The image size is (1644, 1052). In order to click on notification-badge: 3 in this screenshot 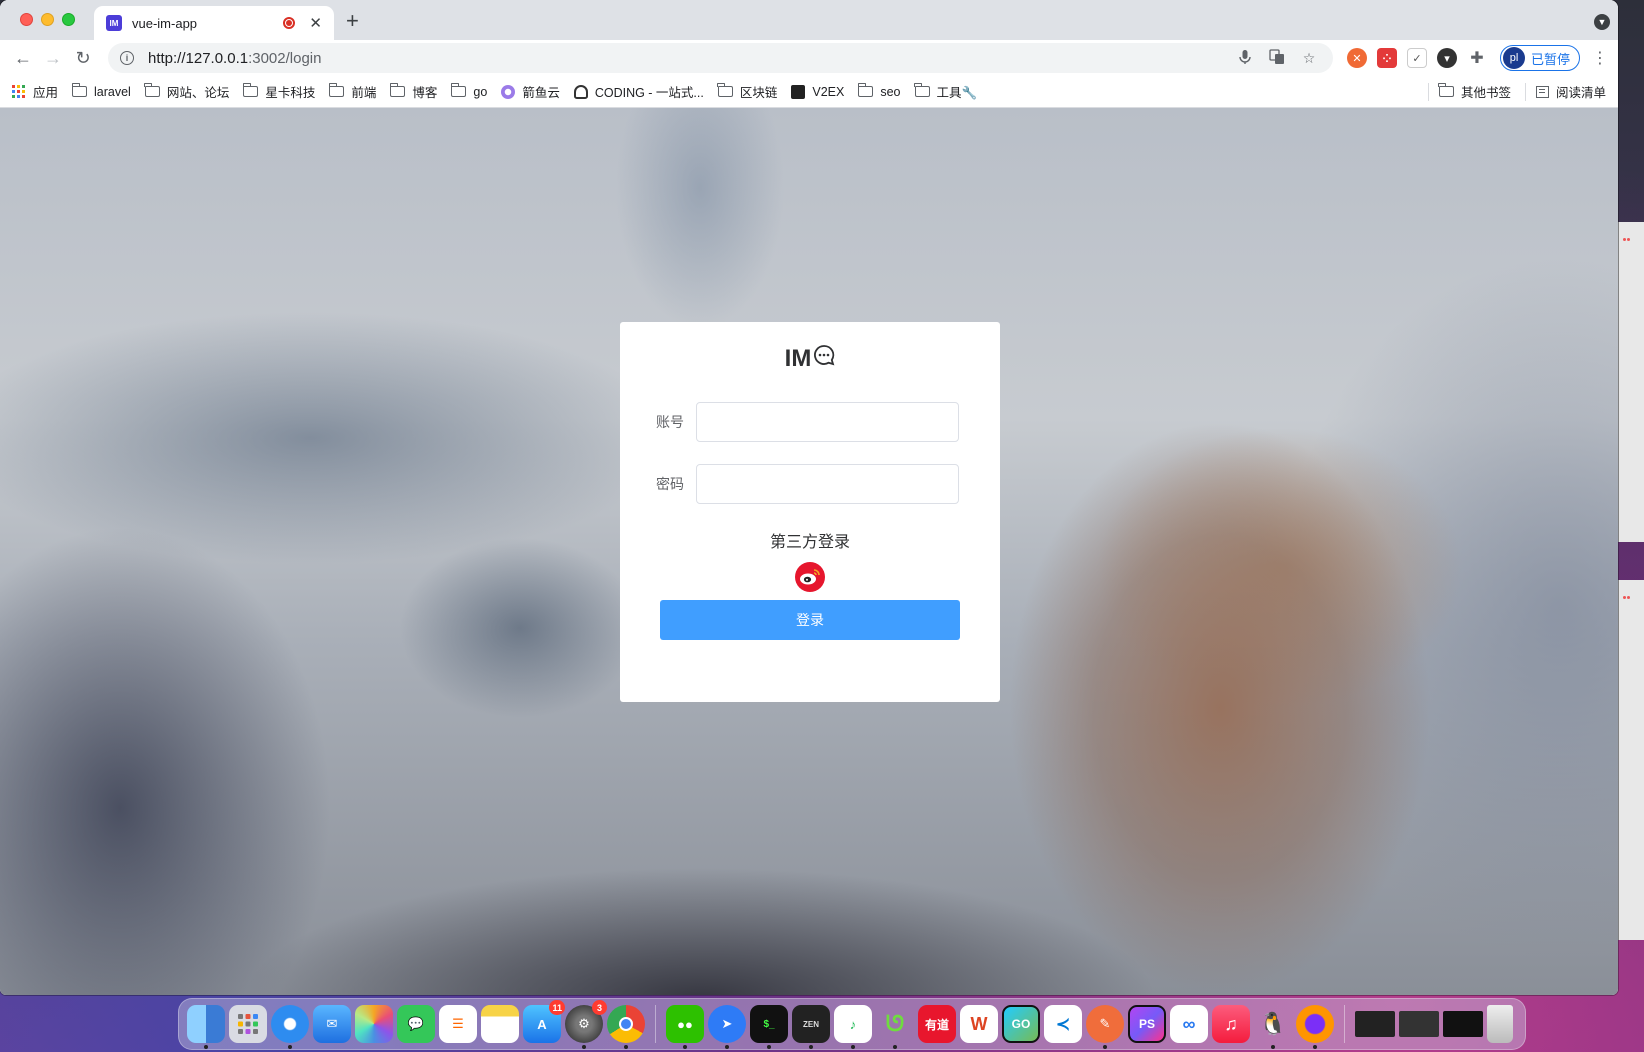, I will do `click(599, 1007)`.